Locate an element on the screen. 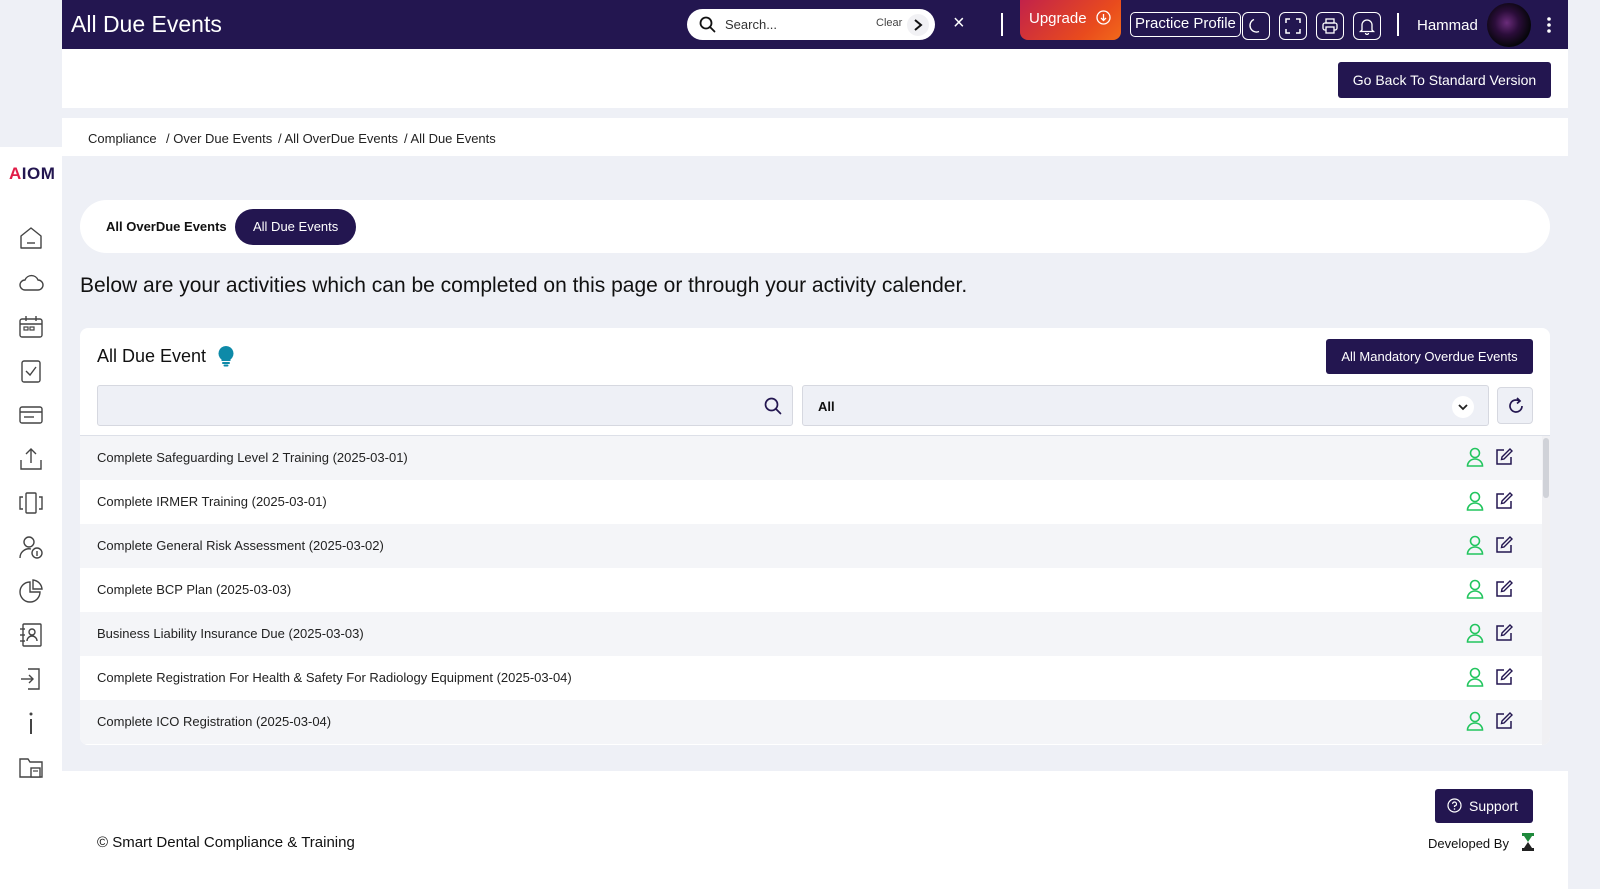 The image size is (1600, 889). select-toggle is located at coordinates (1463, 407).